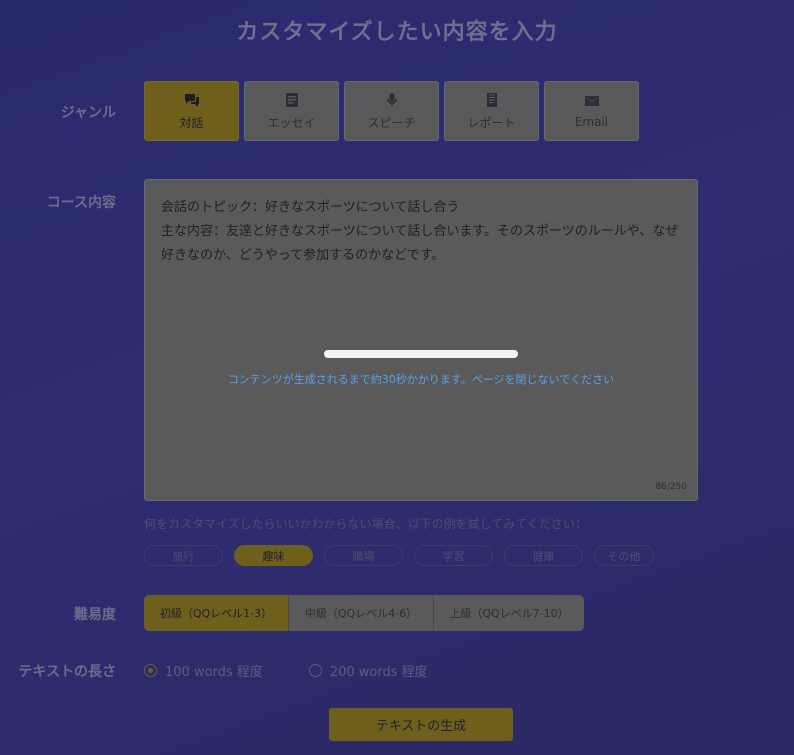 The width and height of the screenshot is (794, 755). I want to click on course-label: コース内容, so click(81, 203).